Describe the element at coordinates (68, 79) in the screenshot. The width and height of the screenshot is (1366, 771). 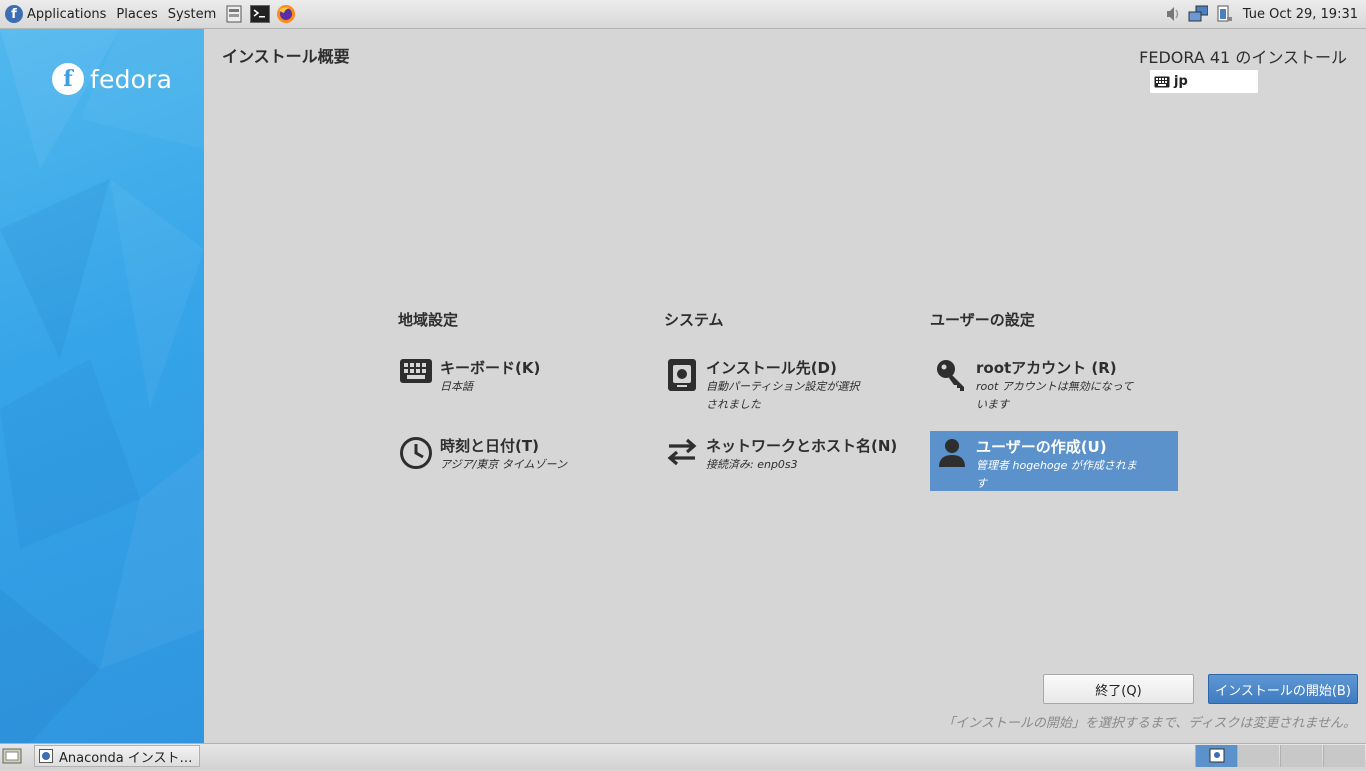
I see `fedora-logo-icon: f` at that location.